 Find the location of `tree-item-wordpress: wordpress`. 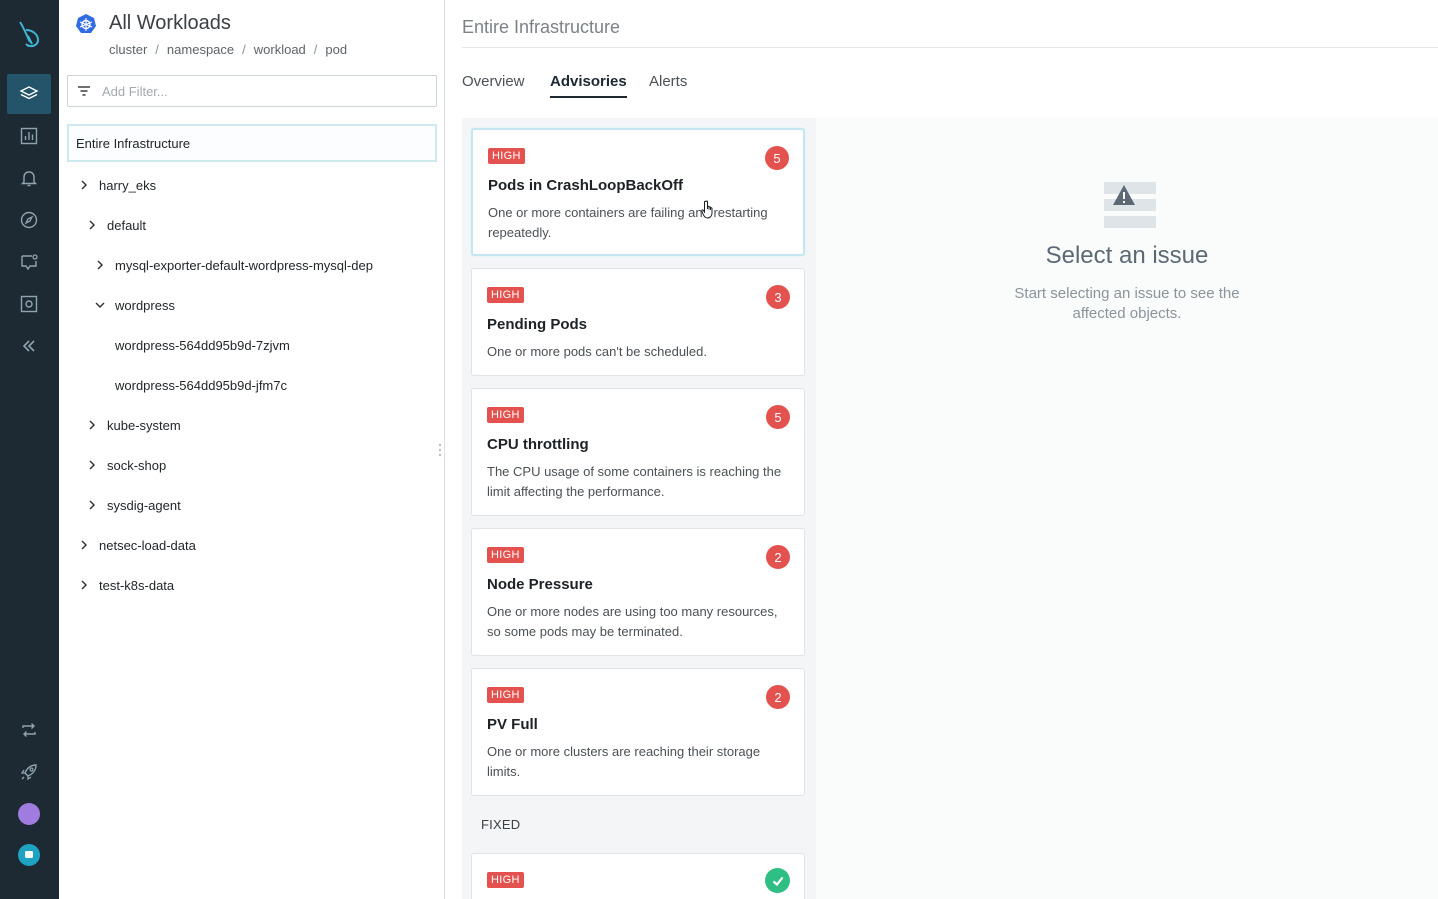

tree-item-wordpress: wordpress is located at coordinates (134, 305).